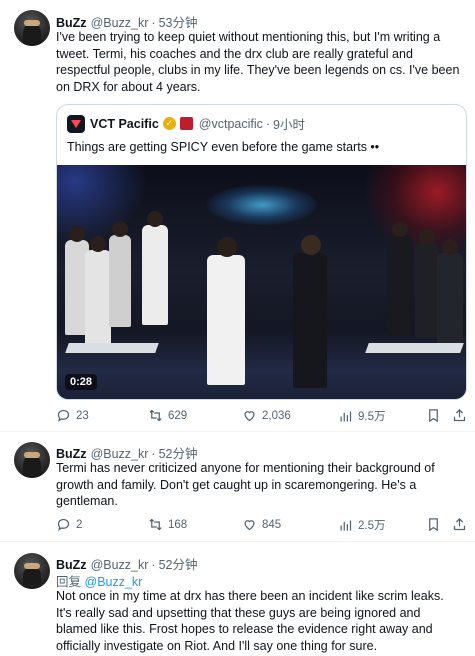 This screenshot has height=656, width=475. I want to click on like-button: 845, so click(261, 524).